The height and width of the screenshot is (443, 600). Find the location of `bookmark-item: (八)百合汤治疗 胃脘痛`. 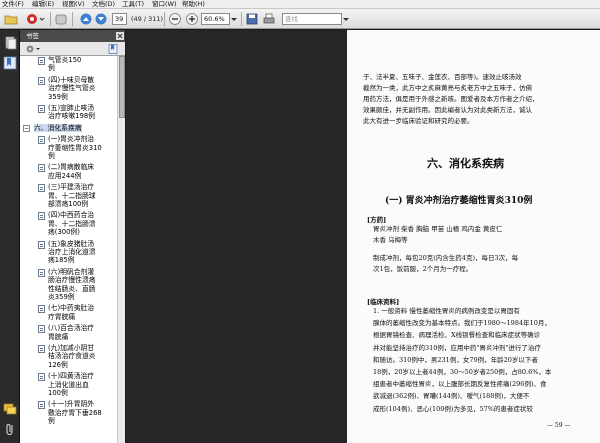

bookmark-item: (八)百合汤治疗 胃脘痛 is located at coordinates (68, 333).